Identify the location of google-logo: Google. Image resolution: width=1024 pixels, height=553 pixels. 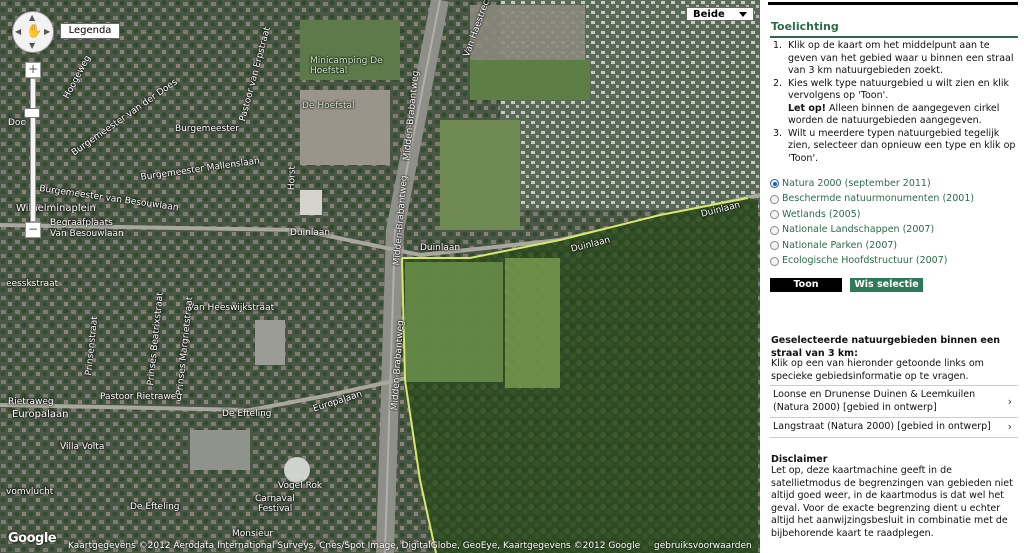
(32, 538).